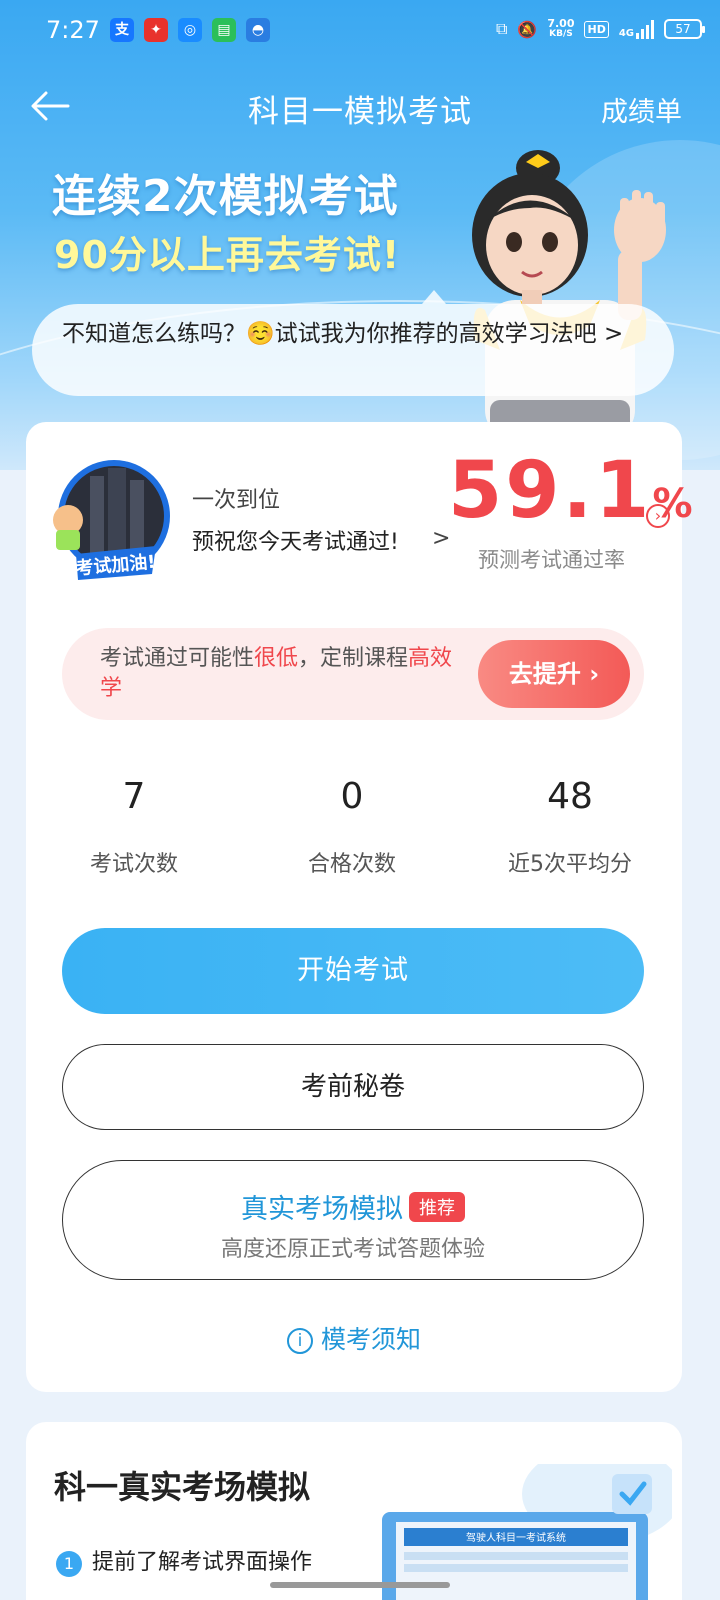  Describe the element at coordinates (354, 1338) in the screenshot. I see `exam-notice-link: i 模考须知` at that location.